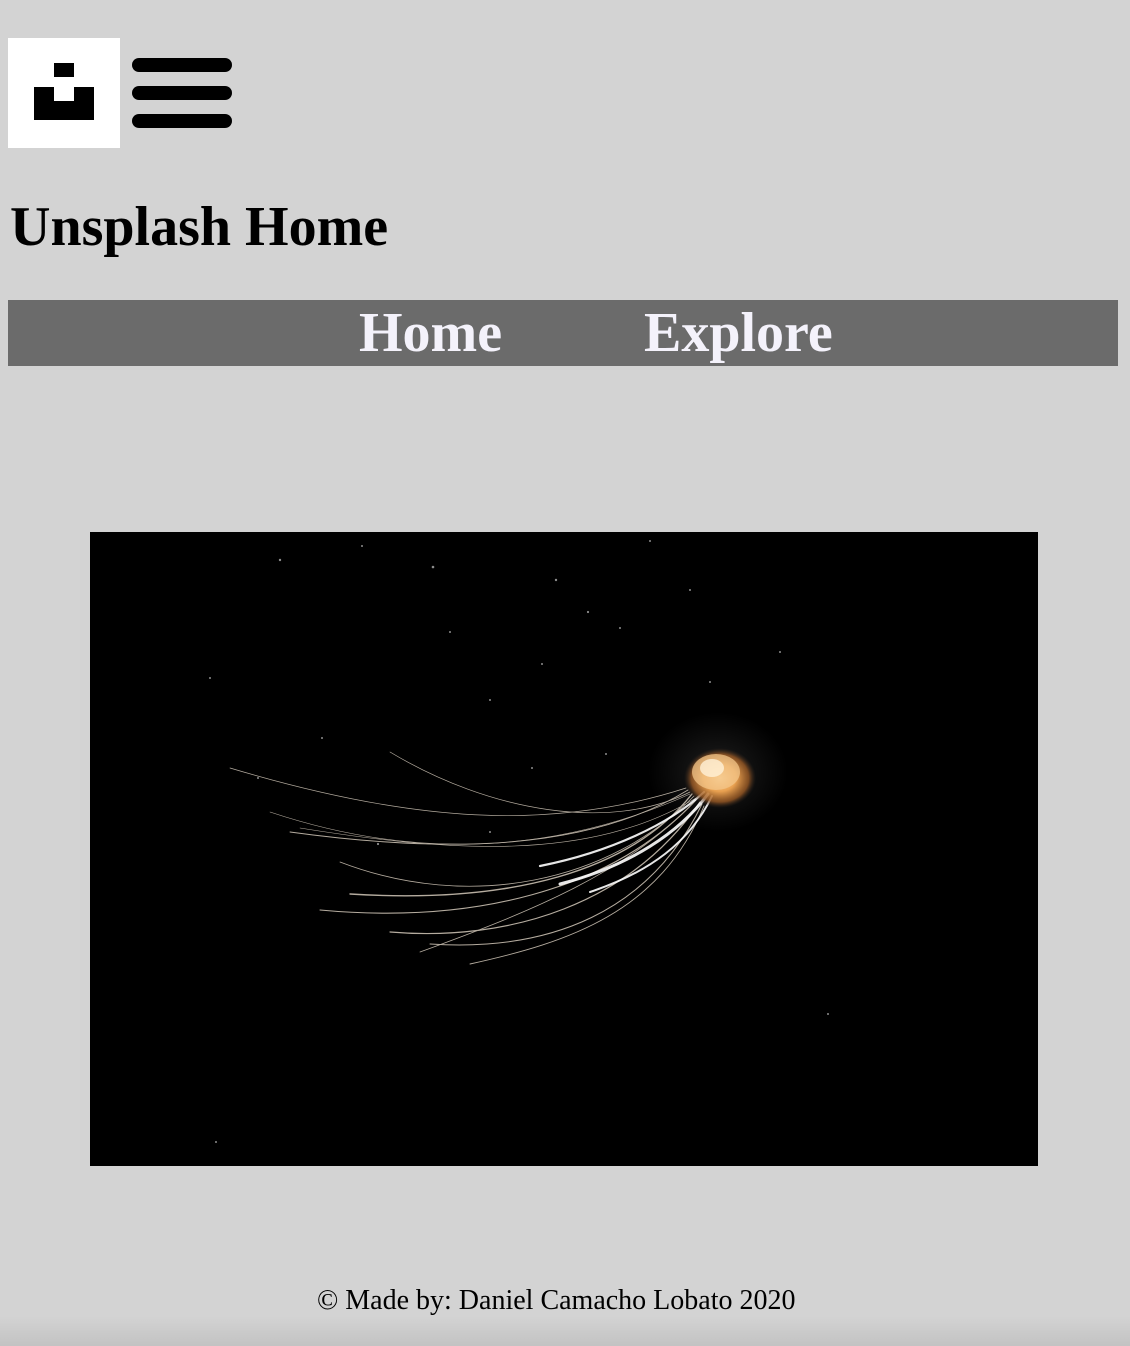 The width and height of the screenshot is (1130, 1346). What do you see at coordinates (430, 333) in the screenshot?
I see `nav-link-home: Home` at bounding box center [430, 333].